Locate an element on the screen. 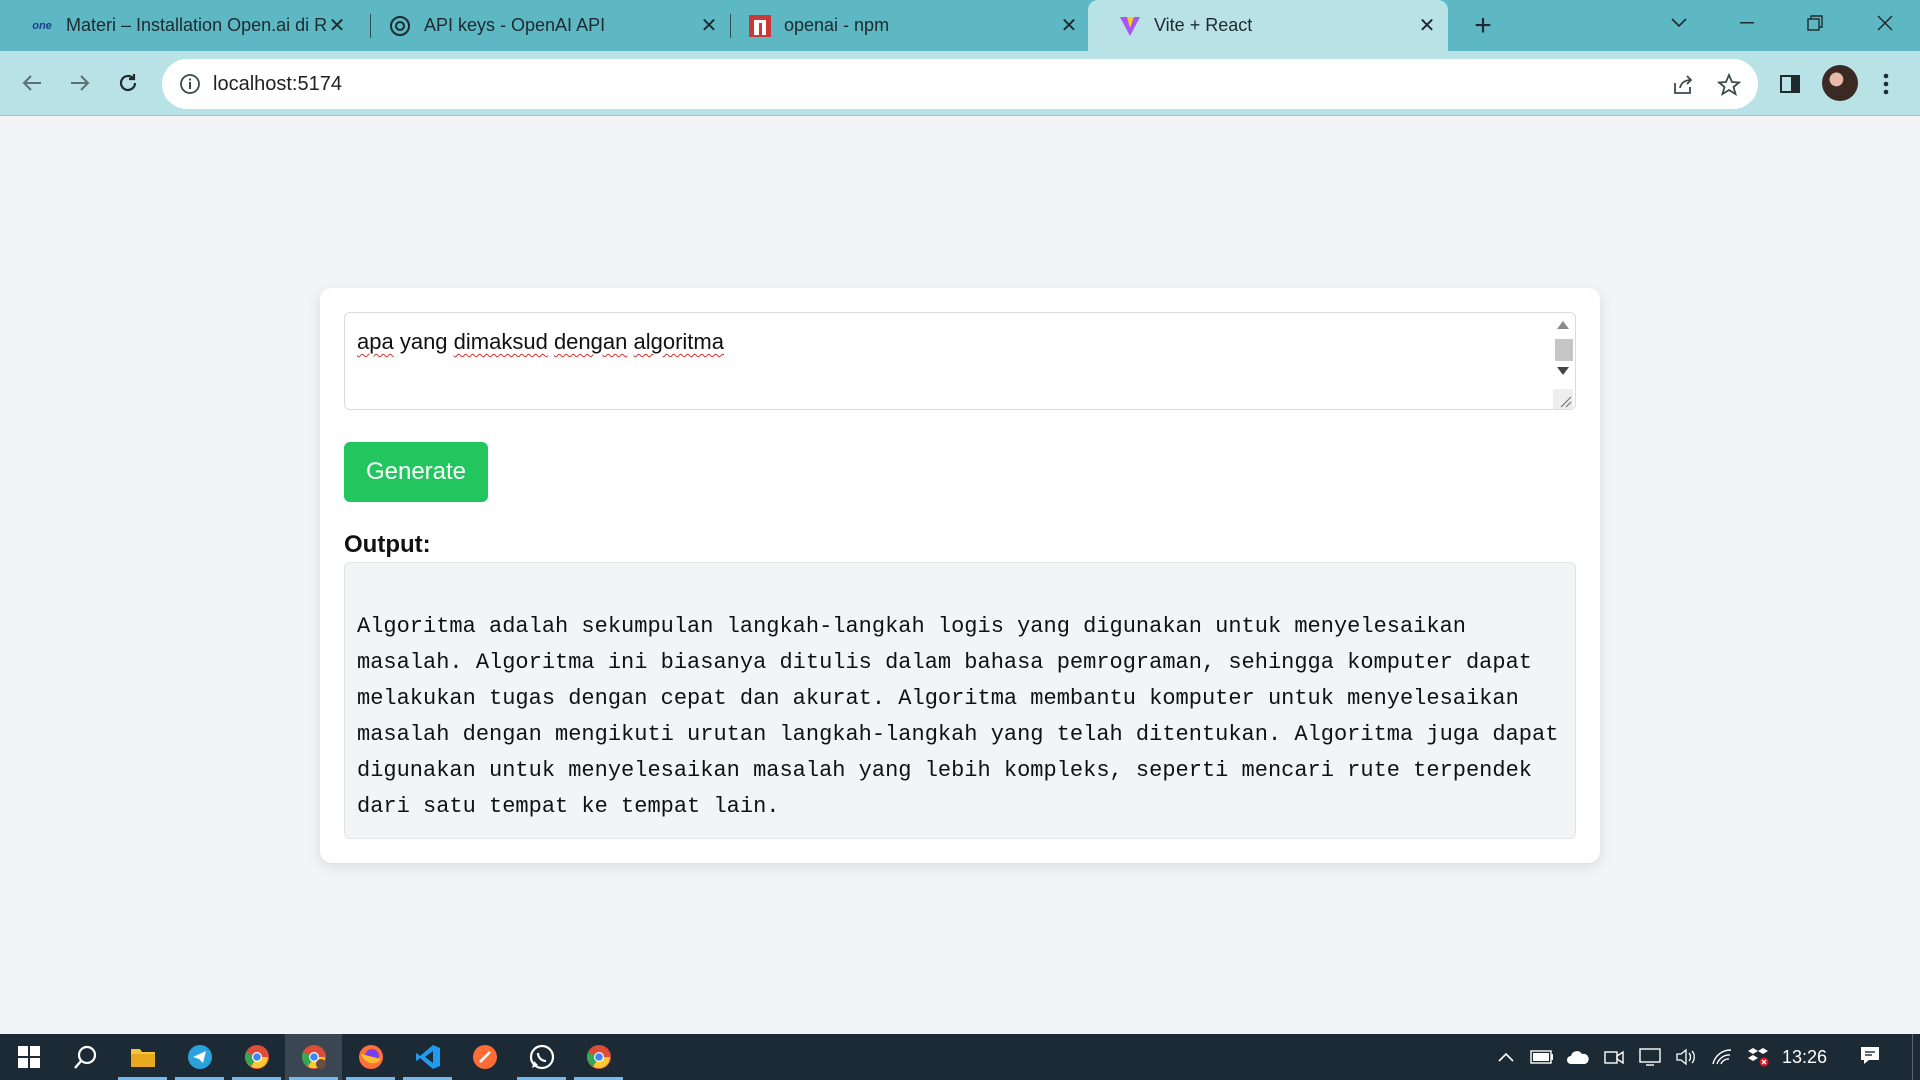  forward-button is located at coordinates (80, 83).